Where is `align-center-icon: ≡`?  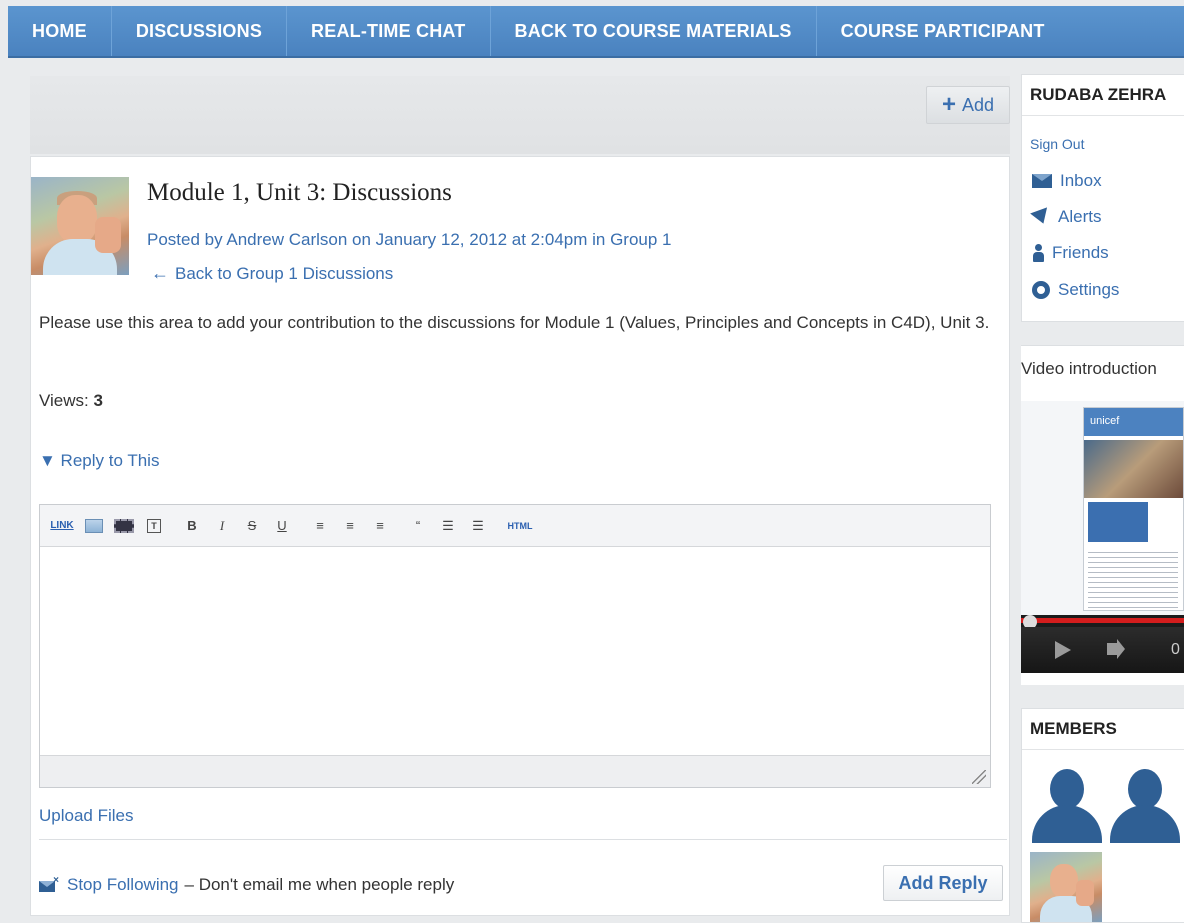
align-center-icon: ≡ is located at coordinates (350, 525).